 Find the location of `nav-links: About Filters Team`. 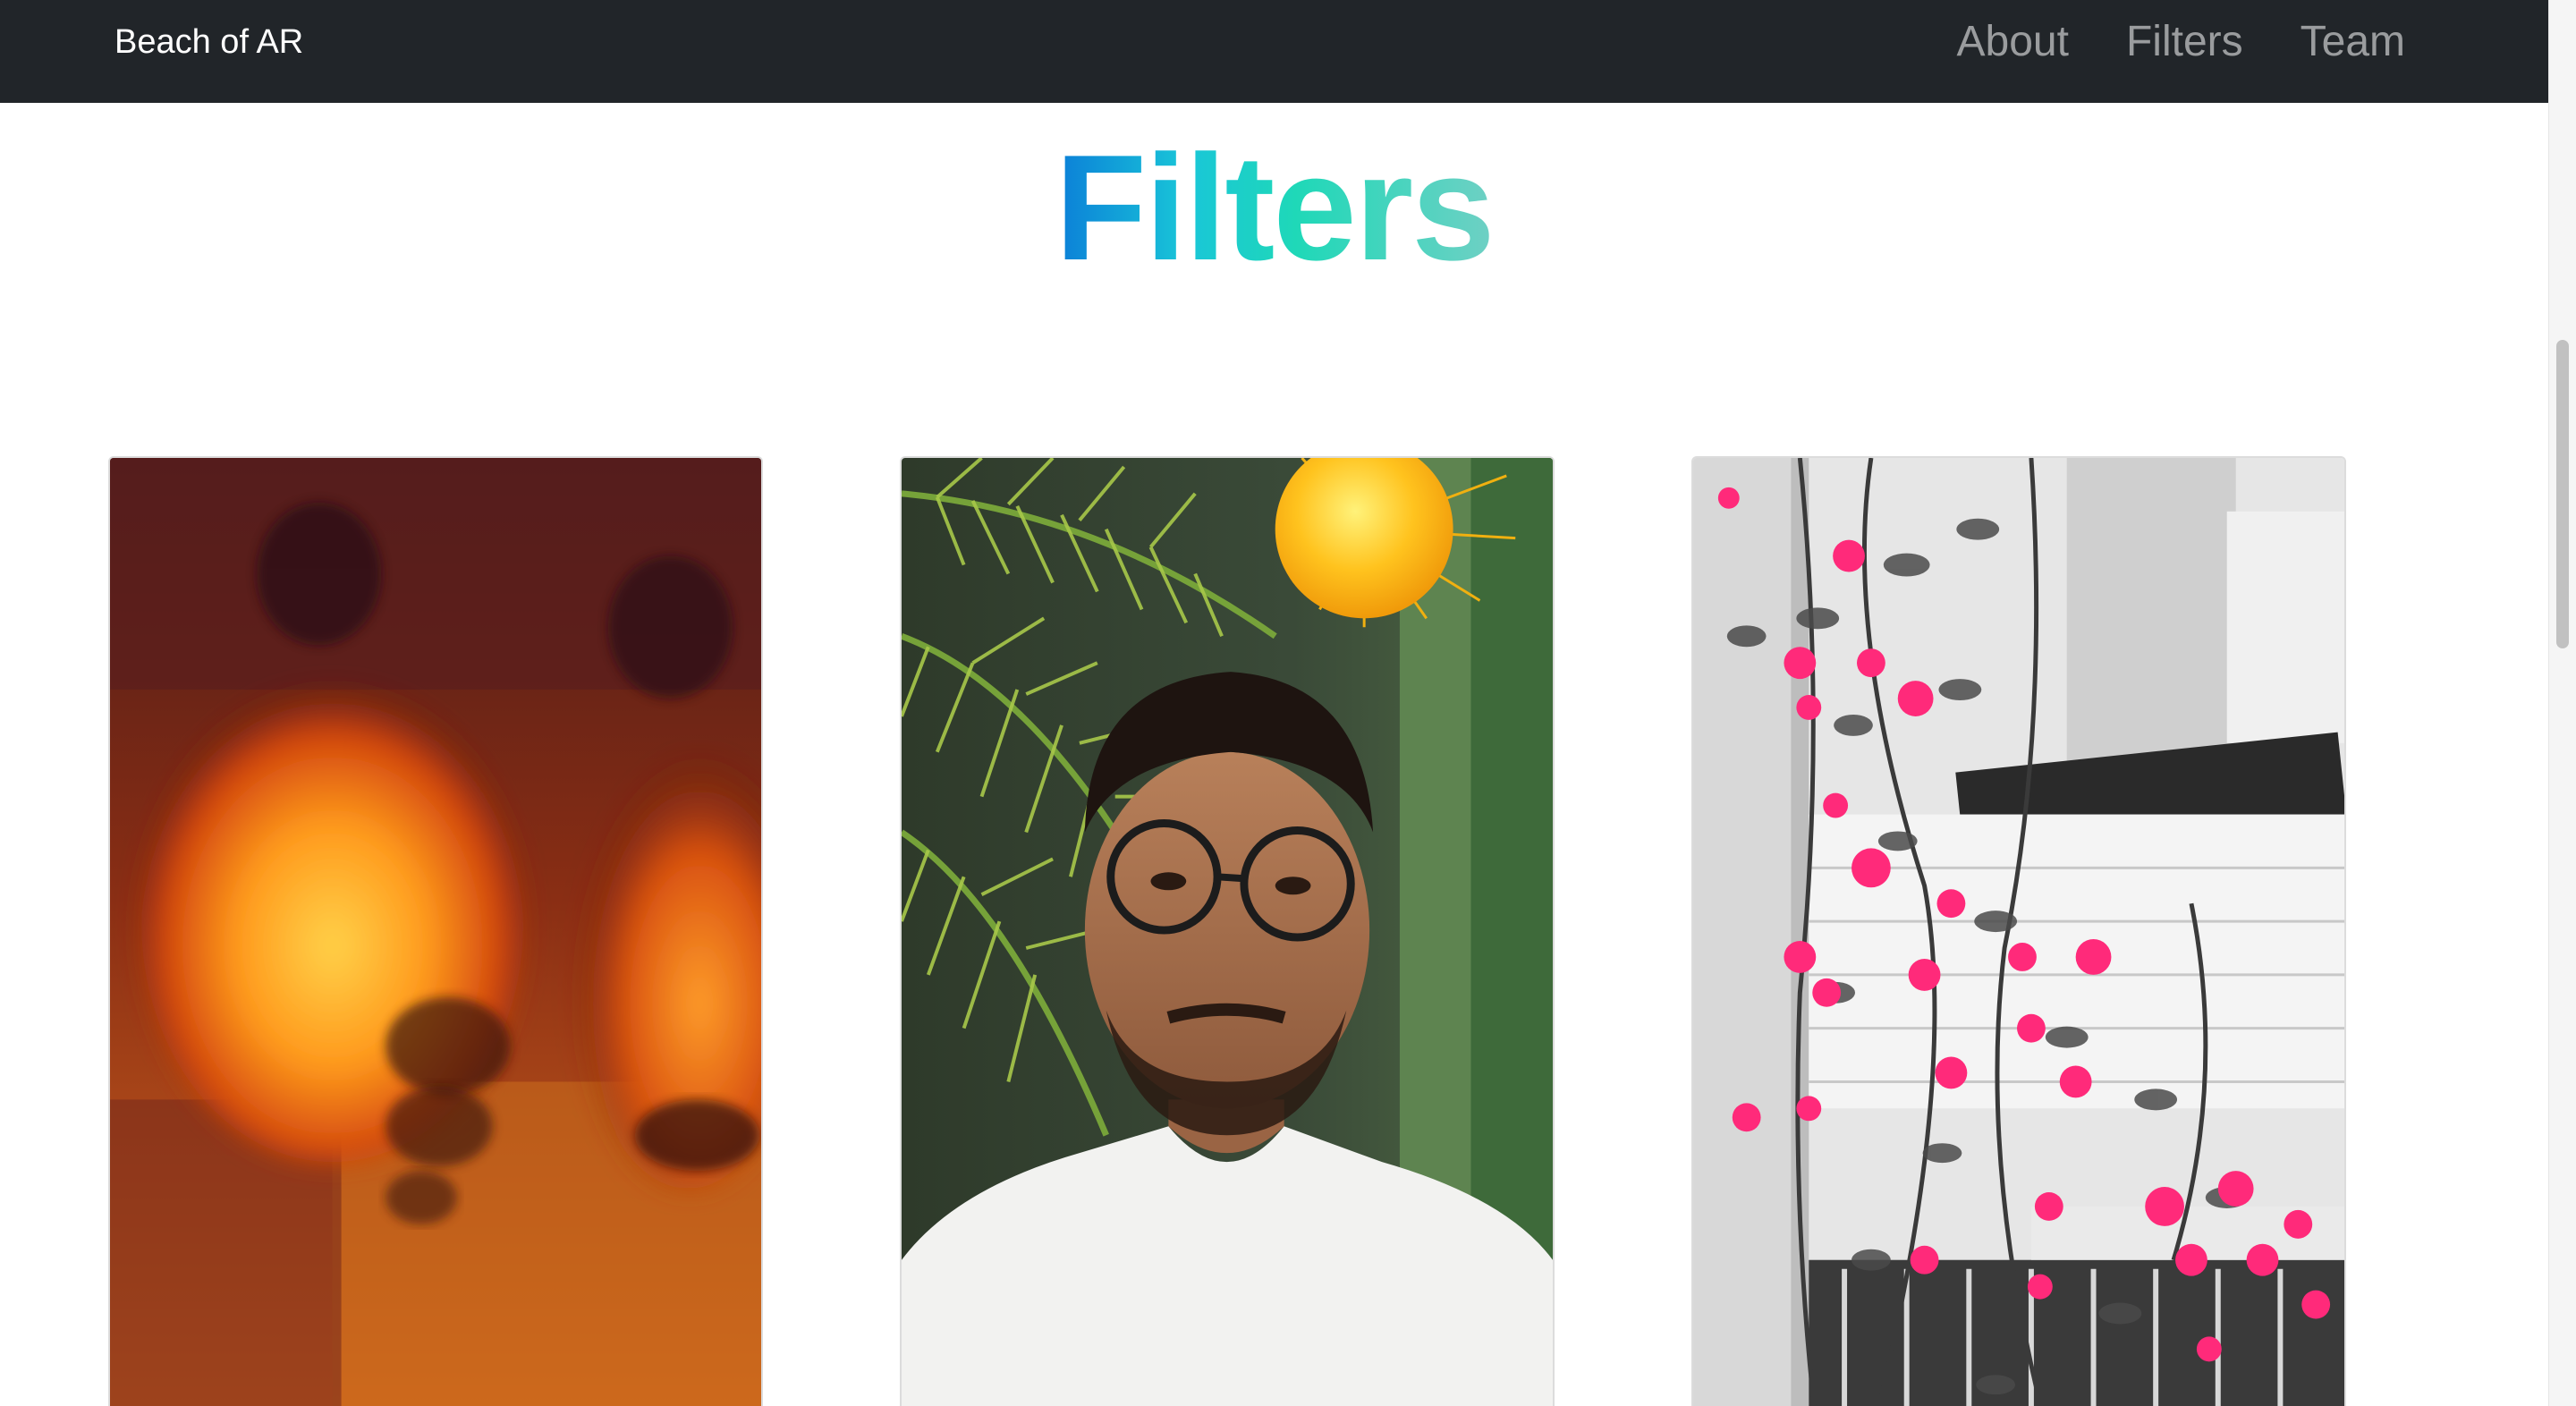

nav-links: About Filters Team is located at coordinates (2181, 42).